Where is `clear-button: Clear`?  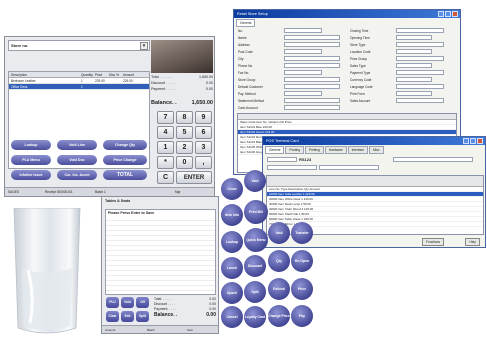
clear-button: Clear is located at coordinates (112, 316).